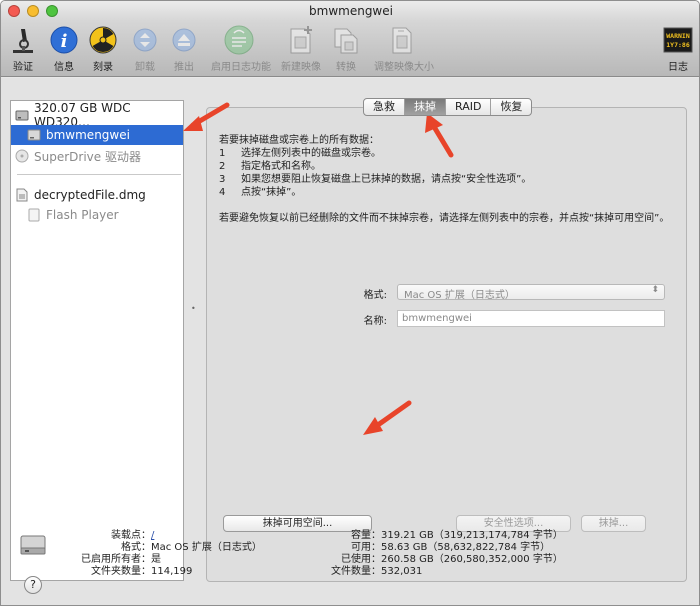 The width and height of the screenshot is (700, 606). I want to click on instruction-step: 3 如果您想要阻止恢复磁盘上已抹掉的数据，请点按“安全性选项”。, so click(375, 179).